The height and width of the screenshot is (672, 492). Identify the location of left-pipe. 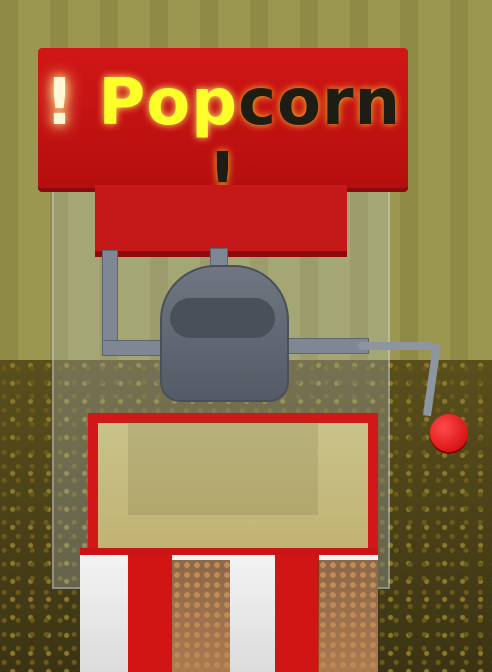
(110, 298).